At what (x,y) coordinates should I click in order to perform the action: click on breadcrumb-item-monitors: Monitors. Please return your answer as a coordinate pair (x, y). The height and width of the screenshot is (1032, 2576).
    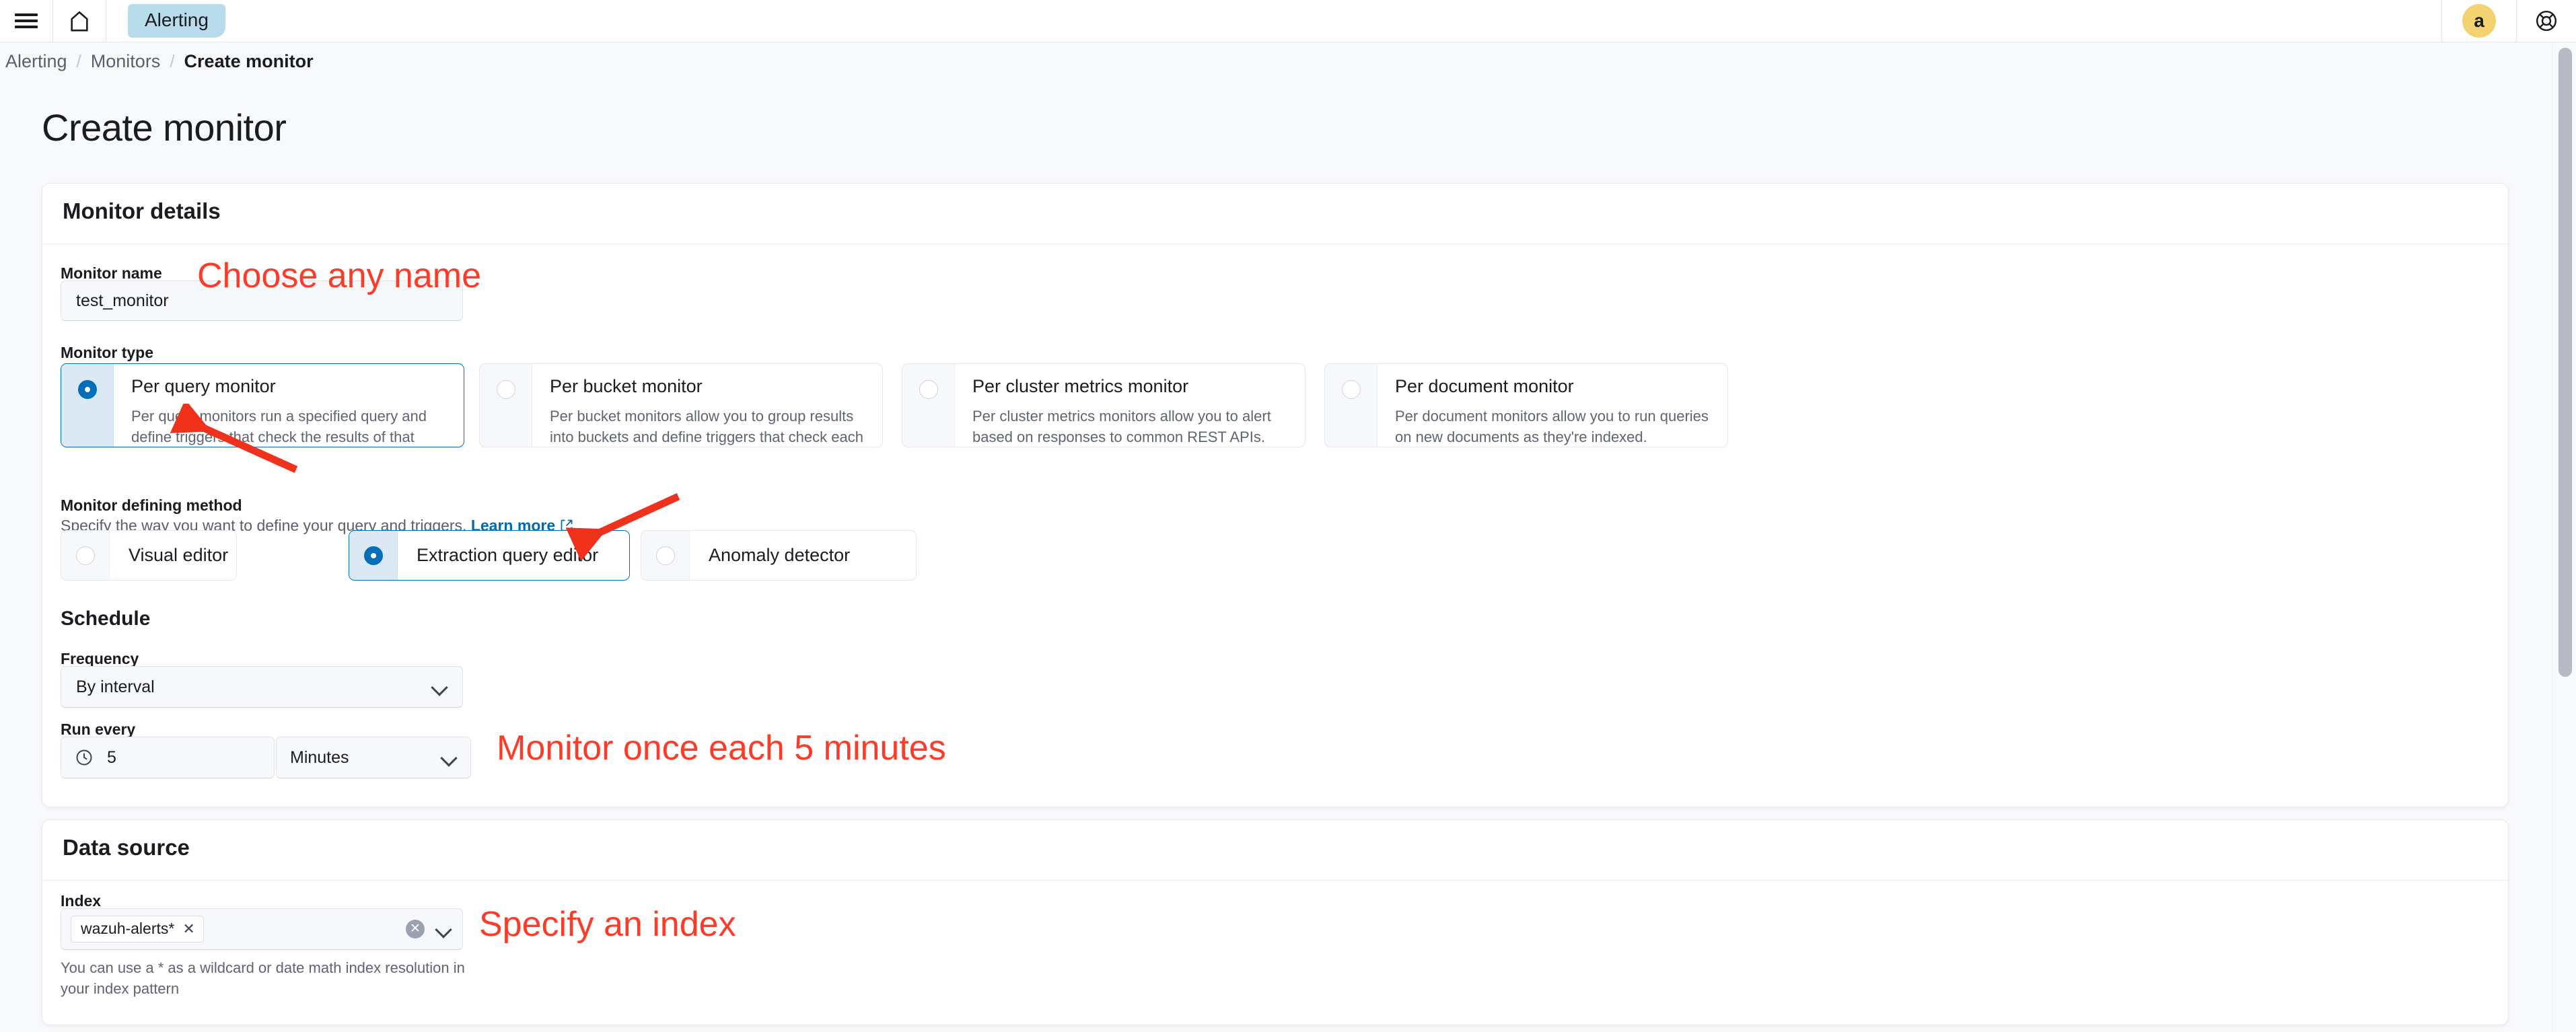
    Looking at the image, I should click on (126, 61).